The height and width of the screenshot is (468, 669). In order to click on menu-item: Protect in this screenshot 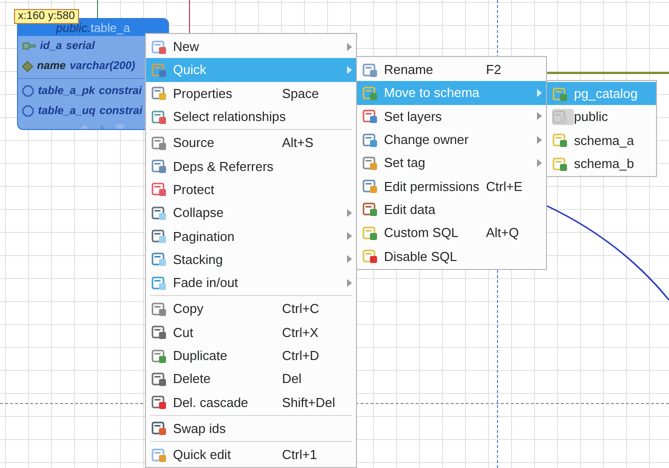, I will do `click(251, 190)`.